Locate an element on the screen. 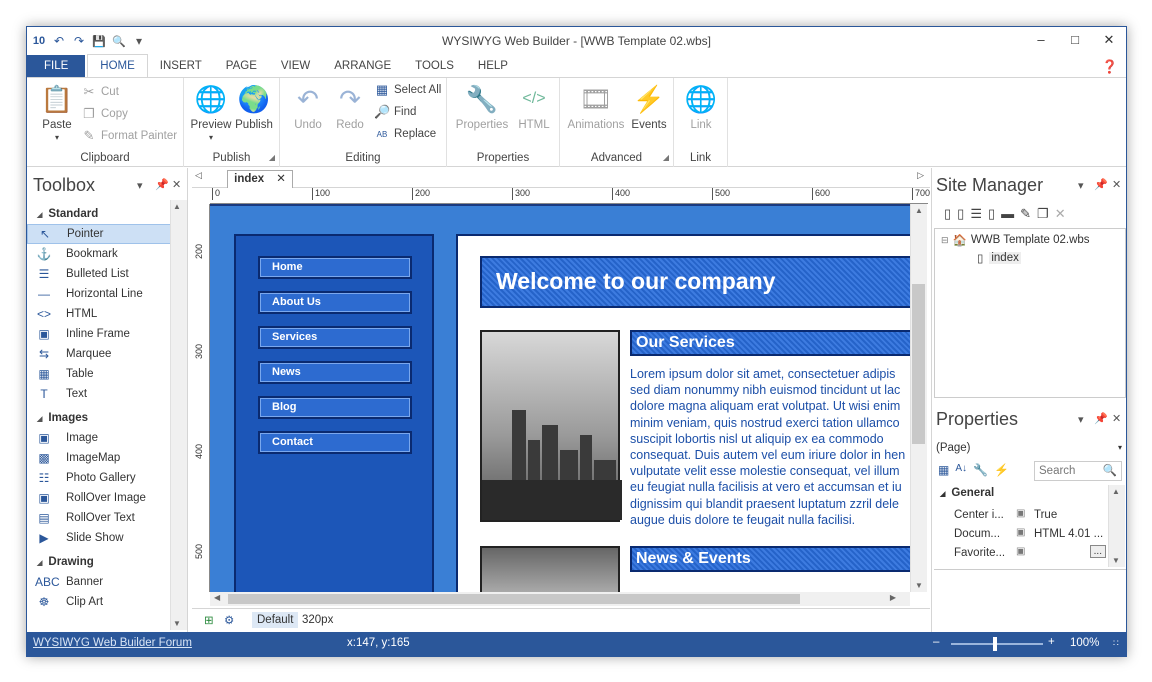 This screenshot has width=1152, height=682. forum-link: WYSIWYG Web Builder Forum is located at coordinates (112, 643).